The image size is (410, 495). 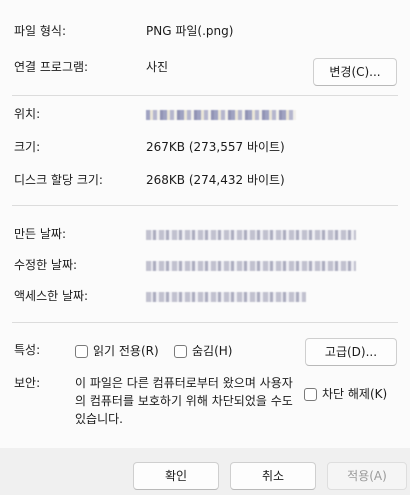 What do you see at coordinates (226, 296) in the screenshot?
I see `accessed-value-redacted` at bounding box center [226, 296].